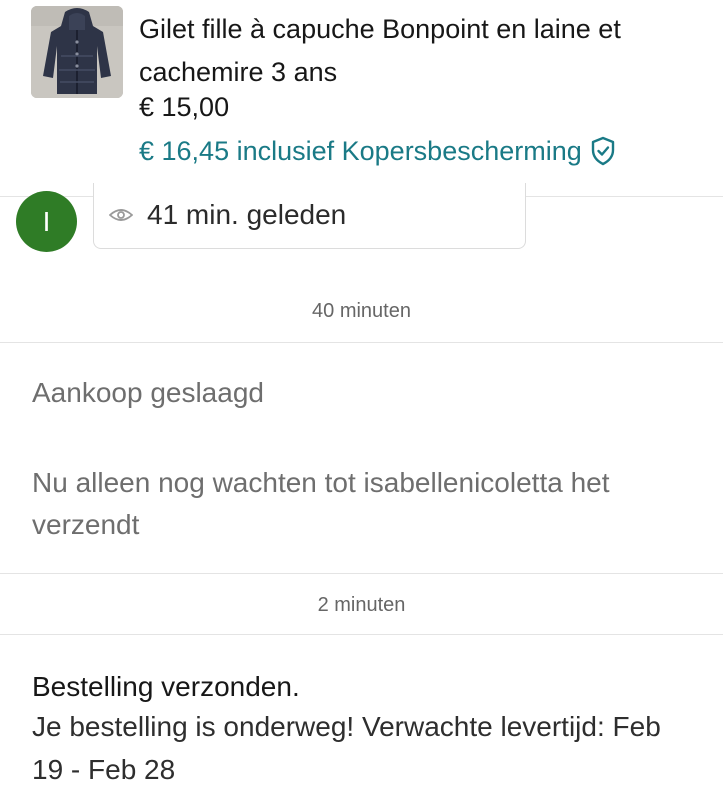 The height and width of the screenshot is (800, 723). Describe the element at coordinates (360, 151) in the screenshot. I see `buyer-protection-text: € 16,45 inclusief Kopersbescherming` at that location.